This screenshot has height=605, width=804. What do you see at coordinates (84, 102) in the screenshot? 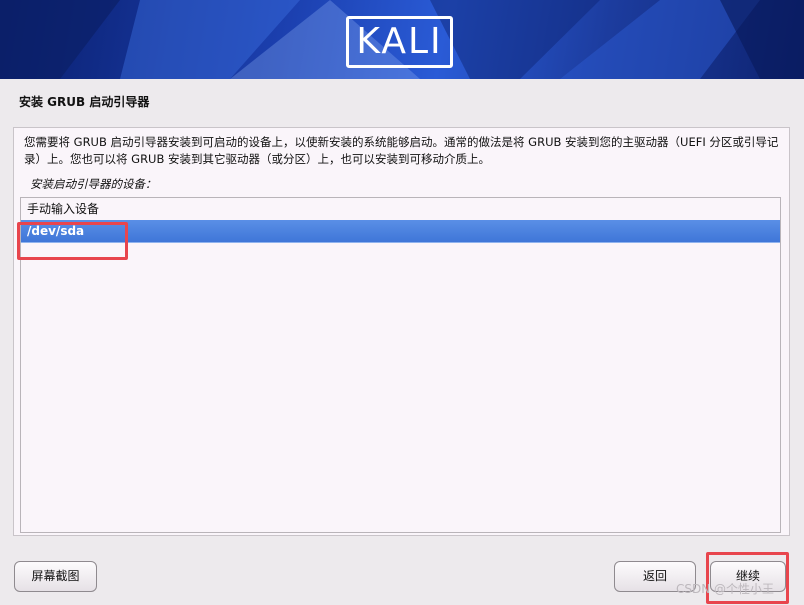
I see `page-title: 安装 GRUB 启动引导器` at bounding box center [84, 102].